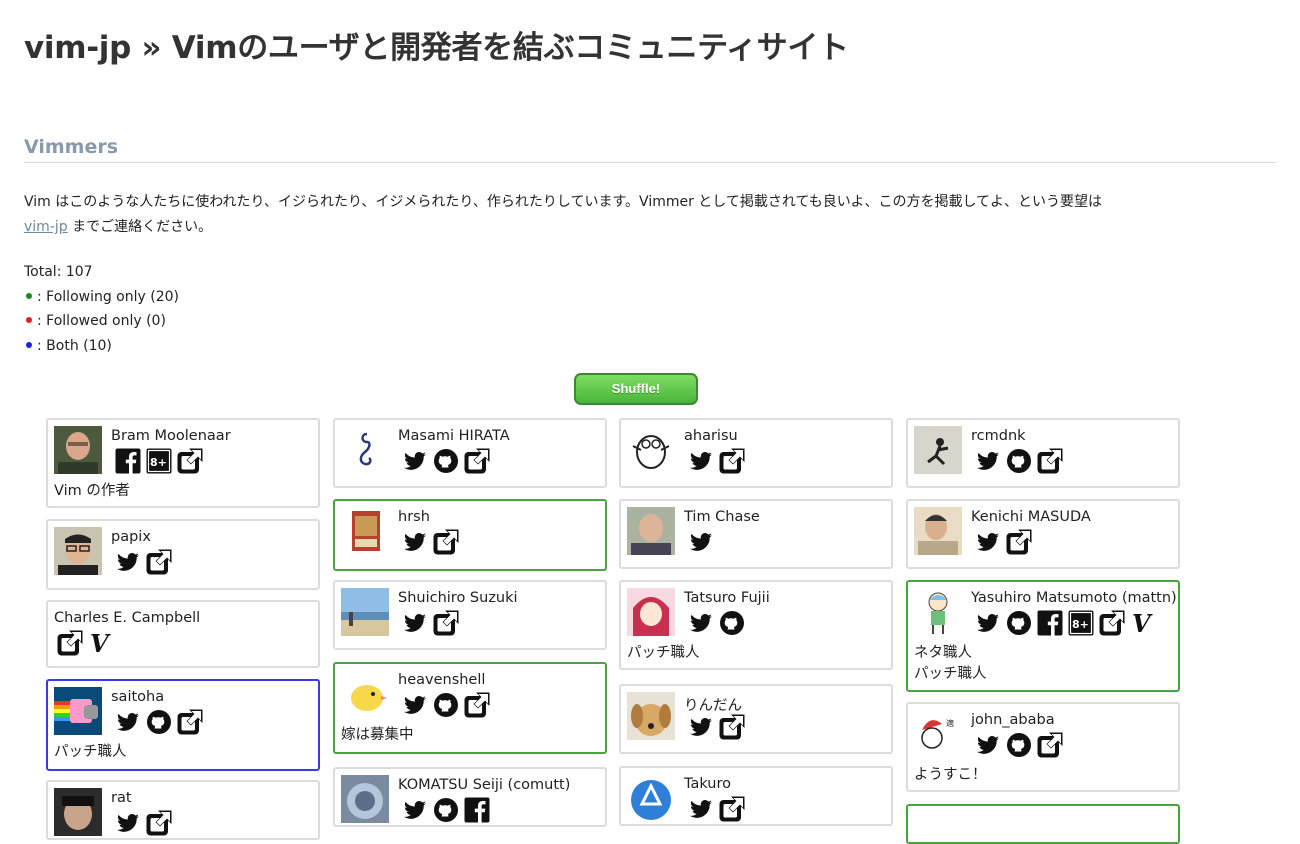 This screenshot has width=1300, height=844. I want to click on vimmer-card: rcmdnk, so click(1043, 453).